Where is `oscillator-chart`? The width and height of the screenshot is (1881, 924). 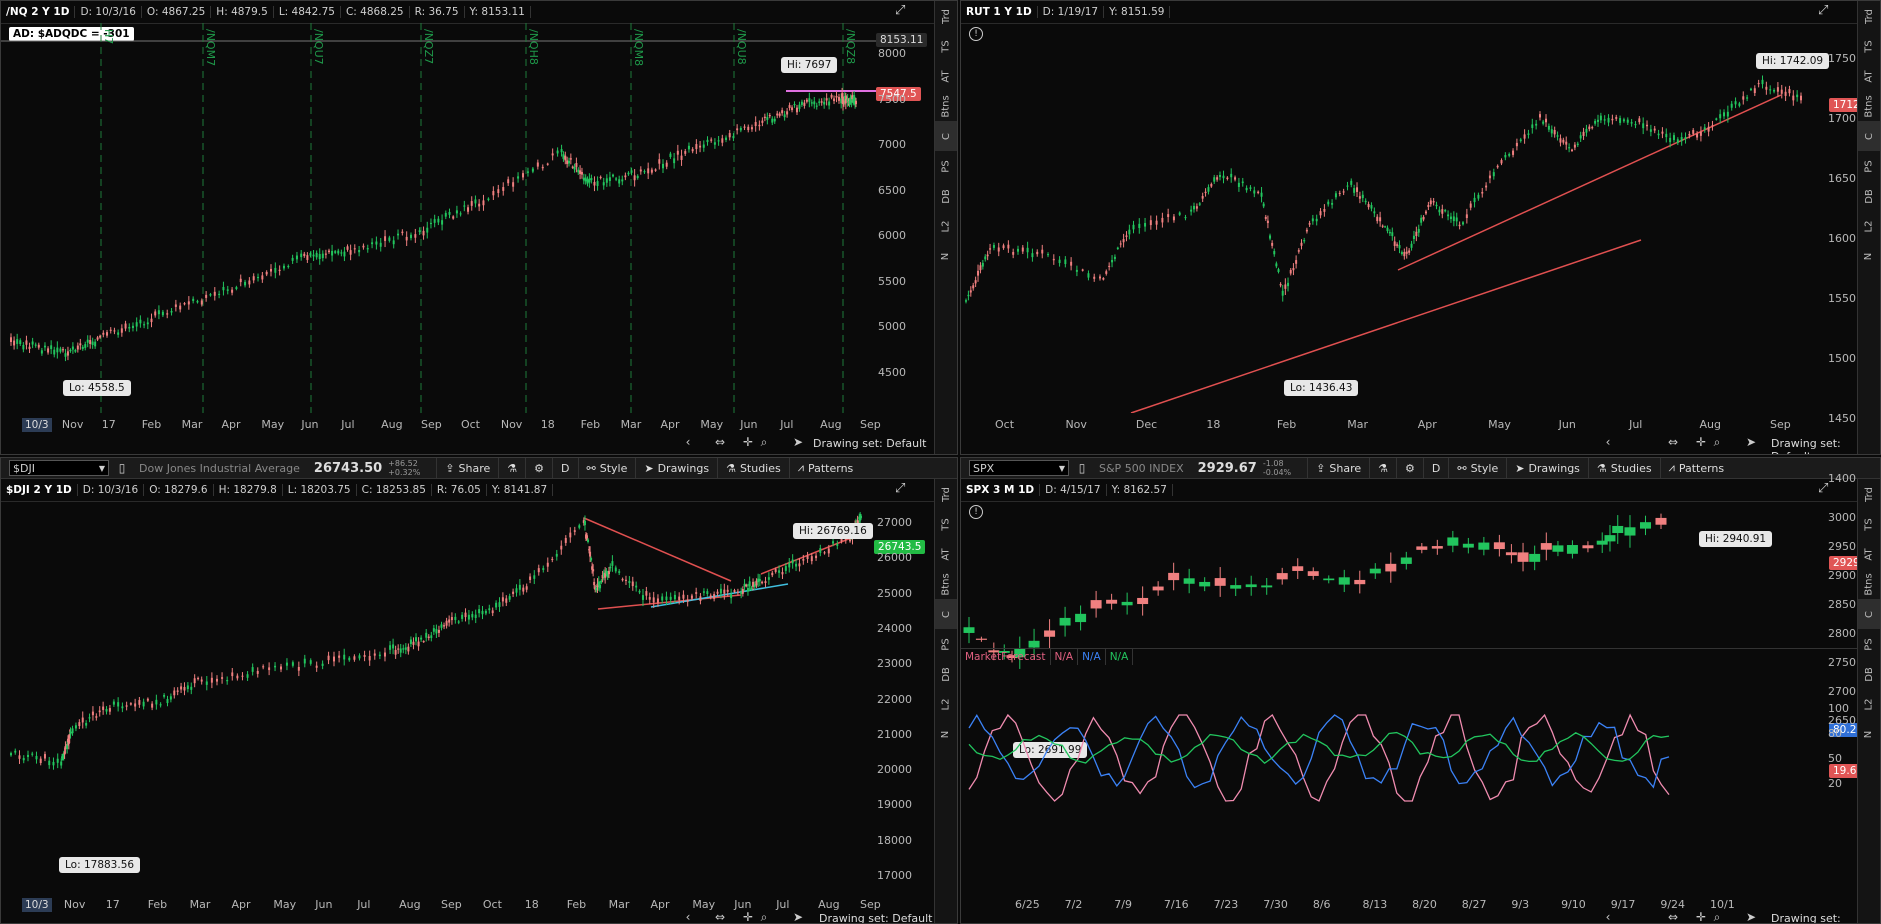 oscillator-chart is located at coordinates (1396, 798).